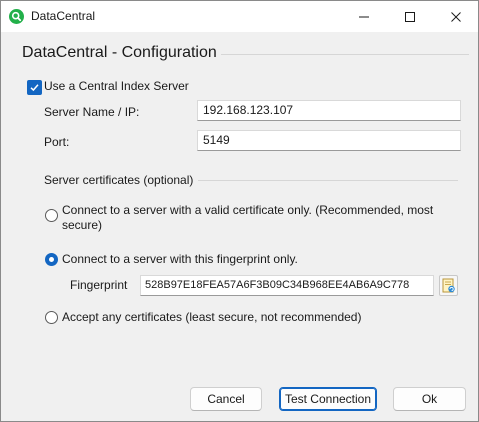  I want to click on heading-divider, so click(345, 54).